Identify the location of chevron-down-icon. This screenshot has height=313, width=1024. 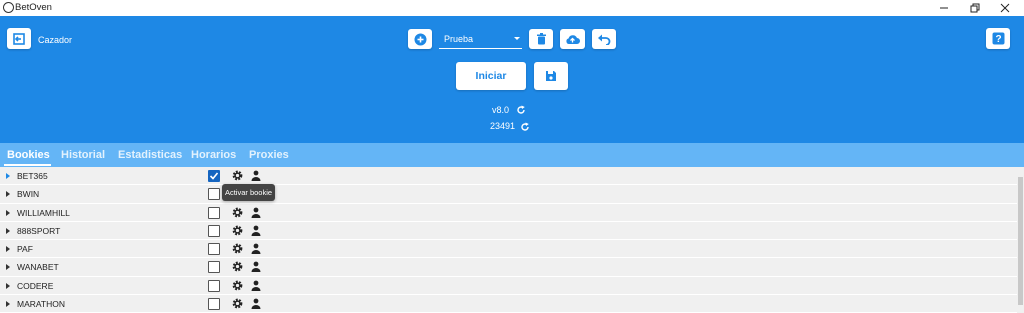
(517, 38).